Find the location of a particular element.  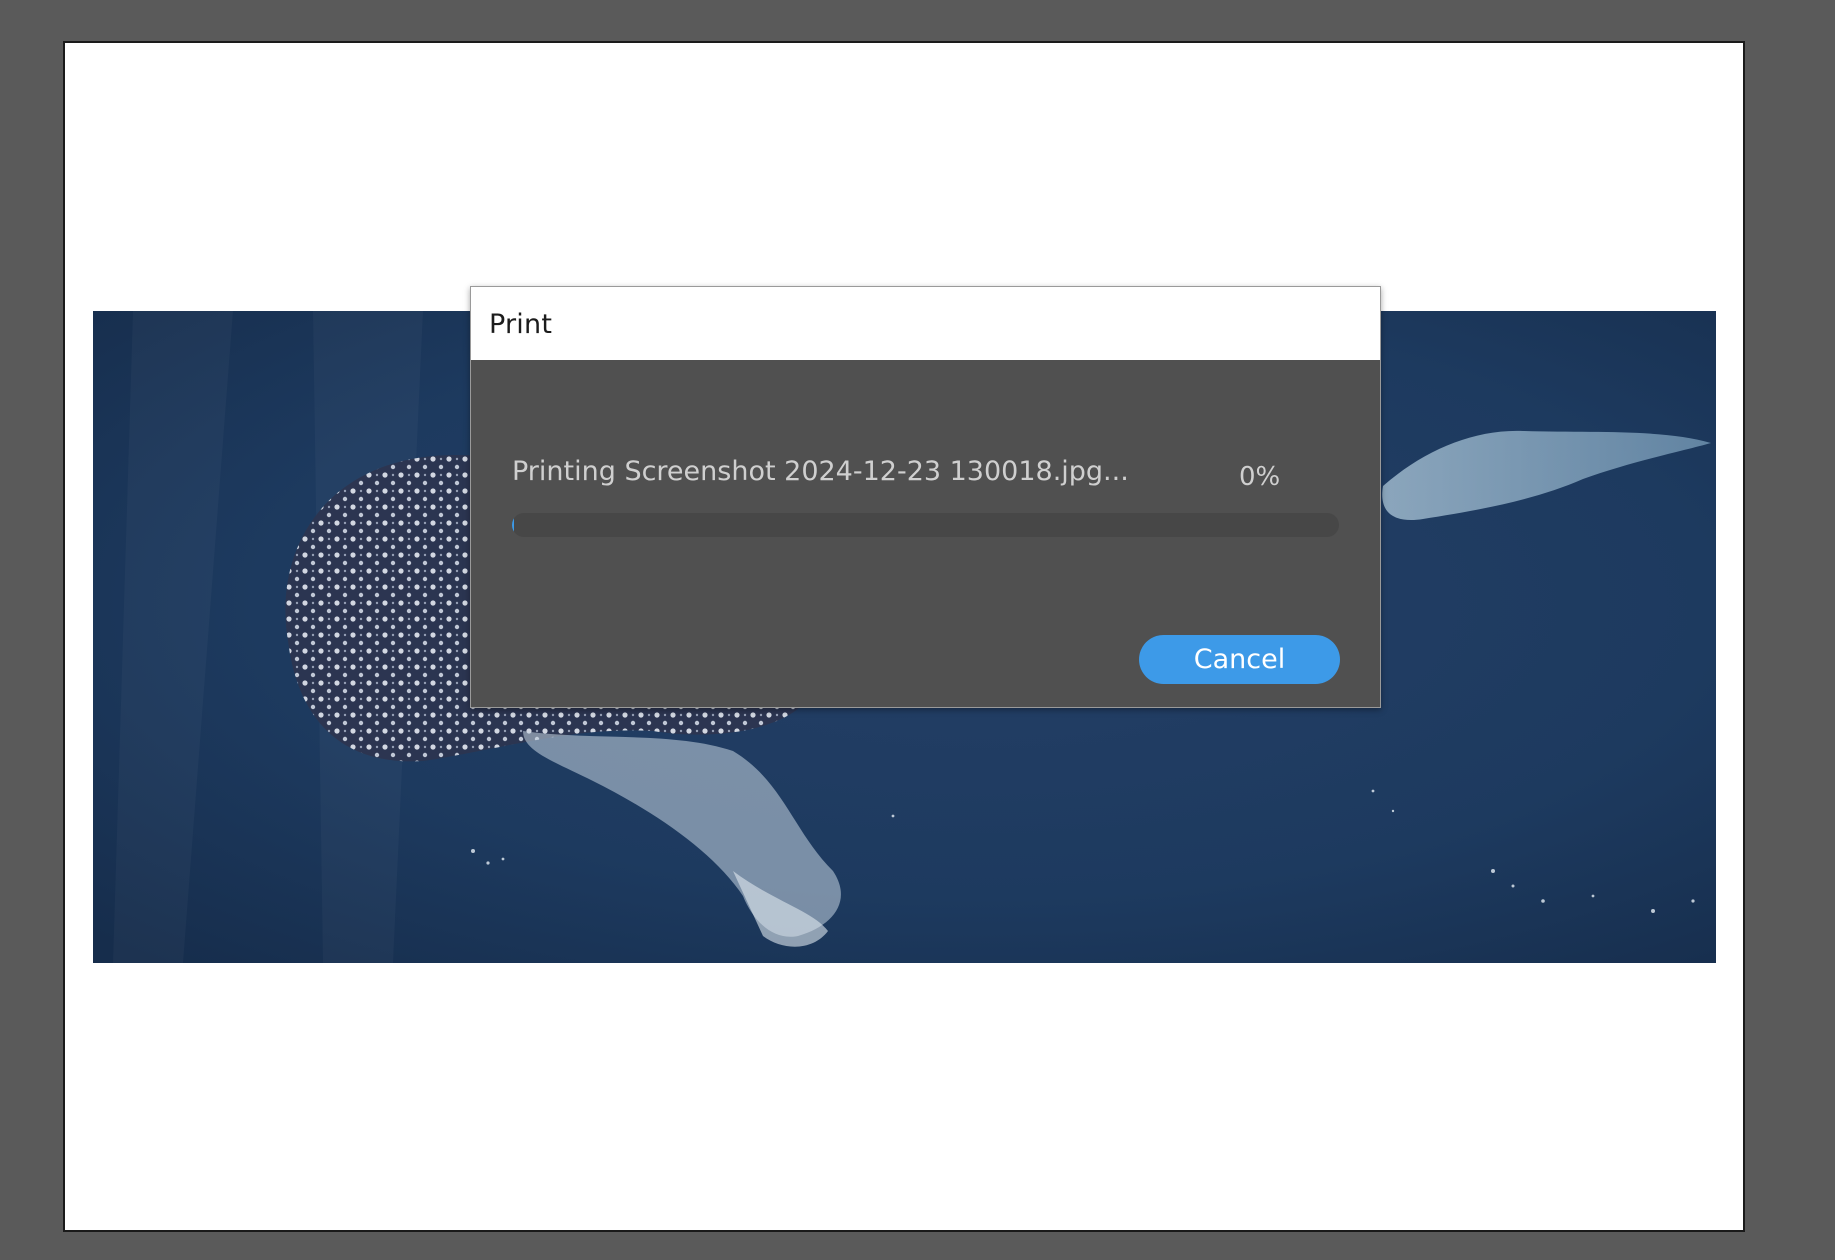

dialog-titlebar: Print is located at coordinates (925, 323).